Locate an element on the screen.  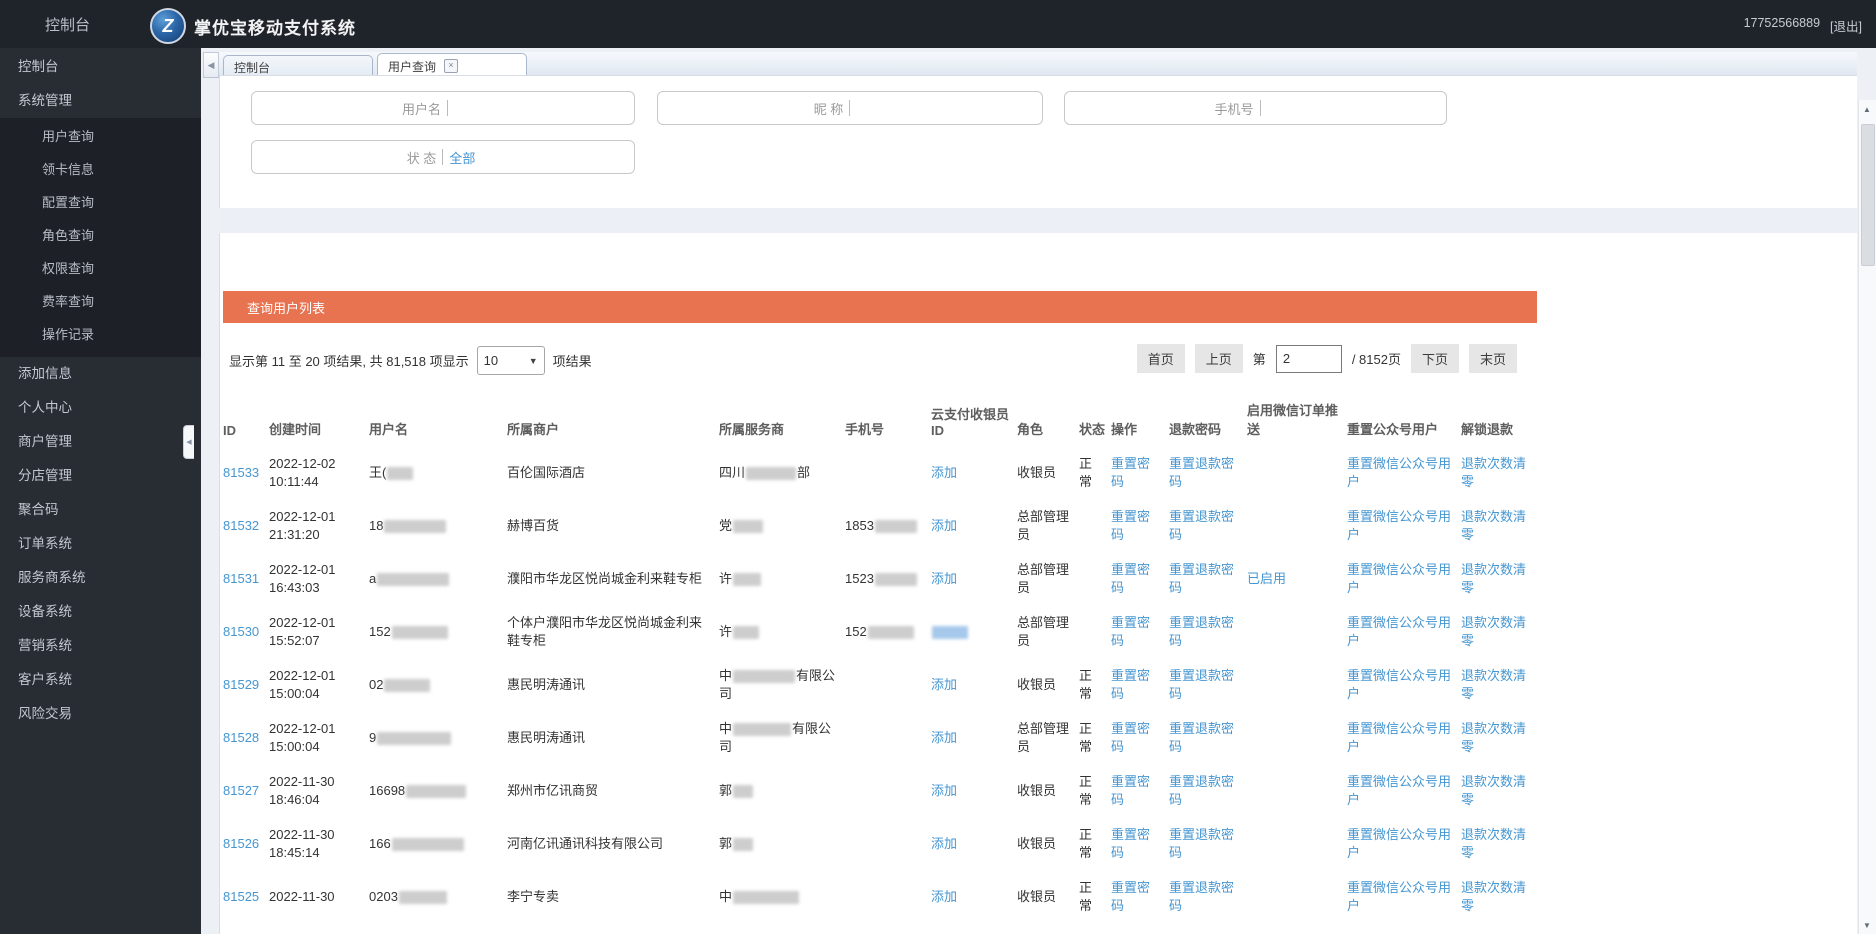
page-size-select: 10 ▼ is located at coordinates (510, 360).